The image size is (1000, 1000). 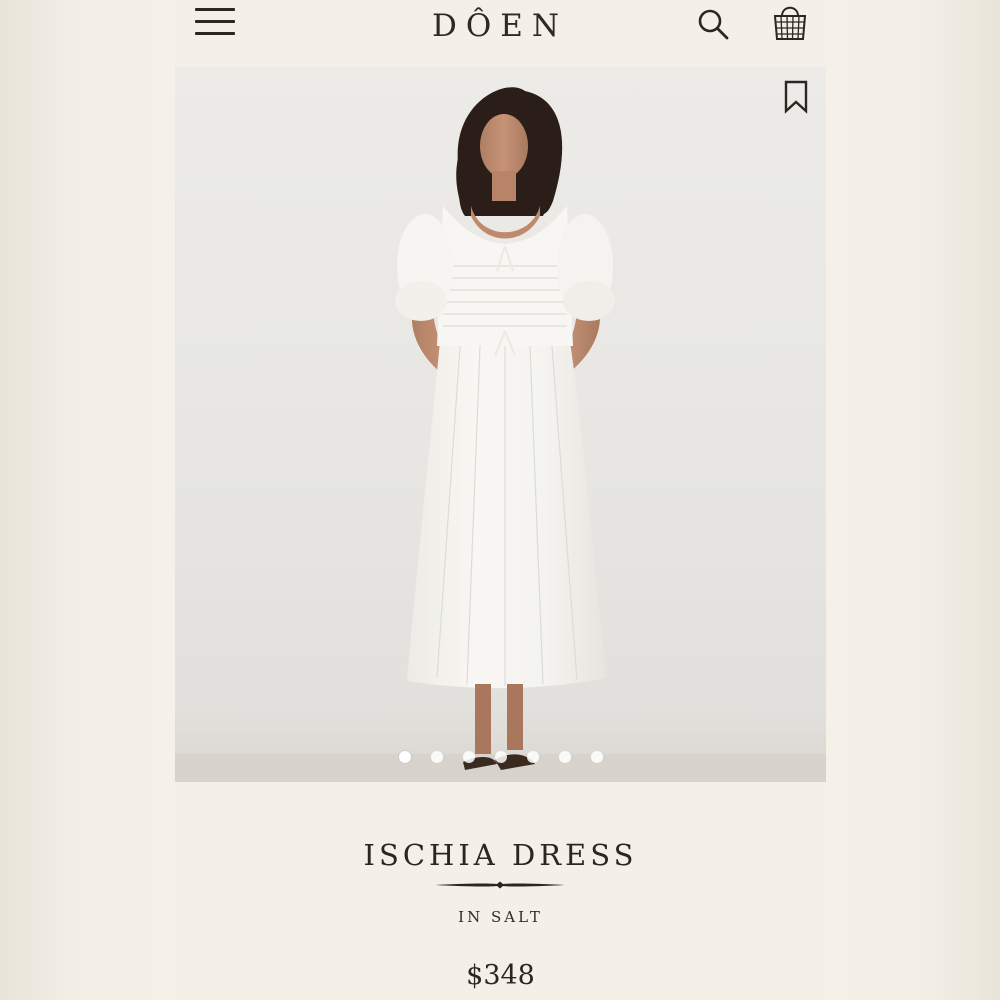 I want to click on carousel-pagination, so click(x=500, y=754).